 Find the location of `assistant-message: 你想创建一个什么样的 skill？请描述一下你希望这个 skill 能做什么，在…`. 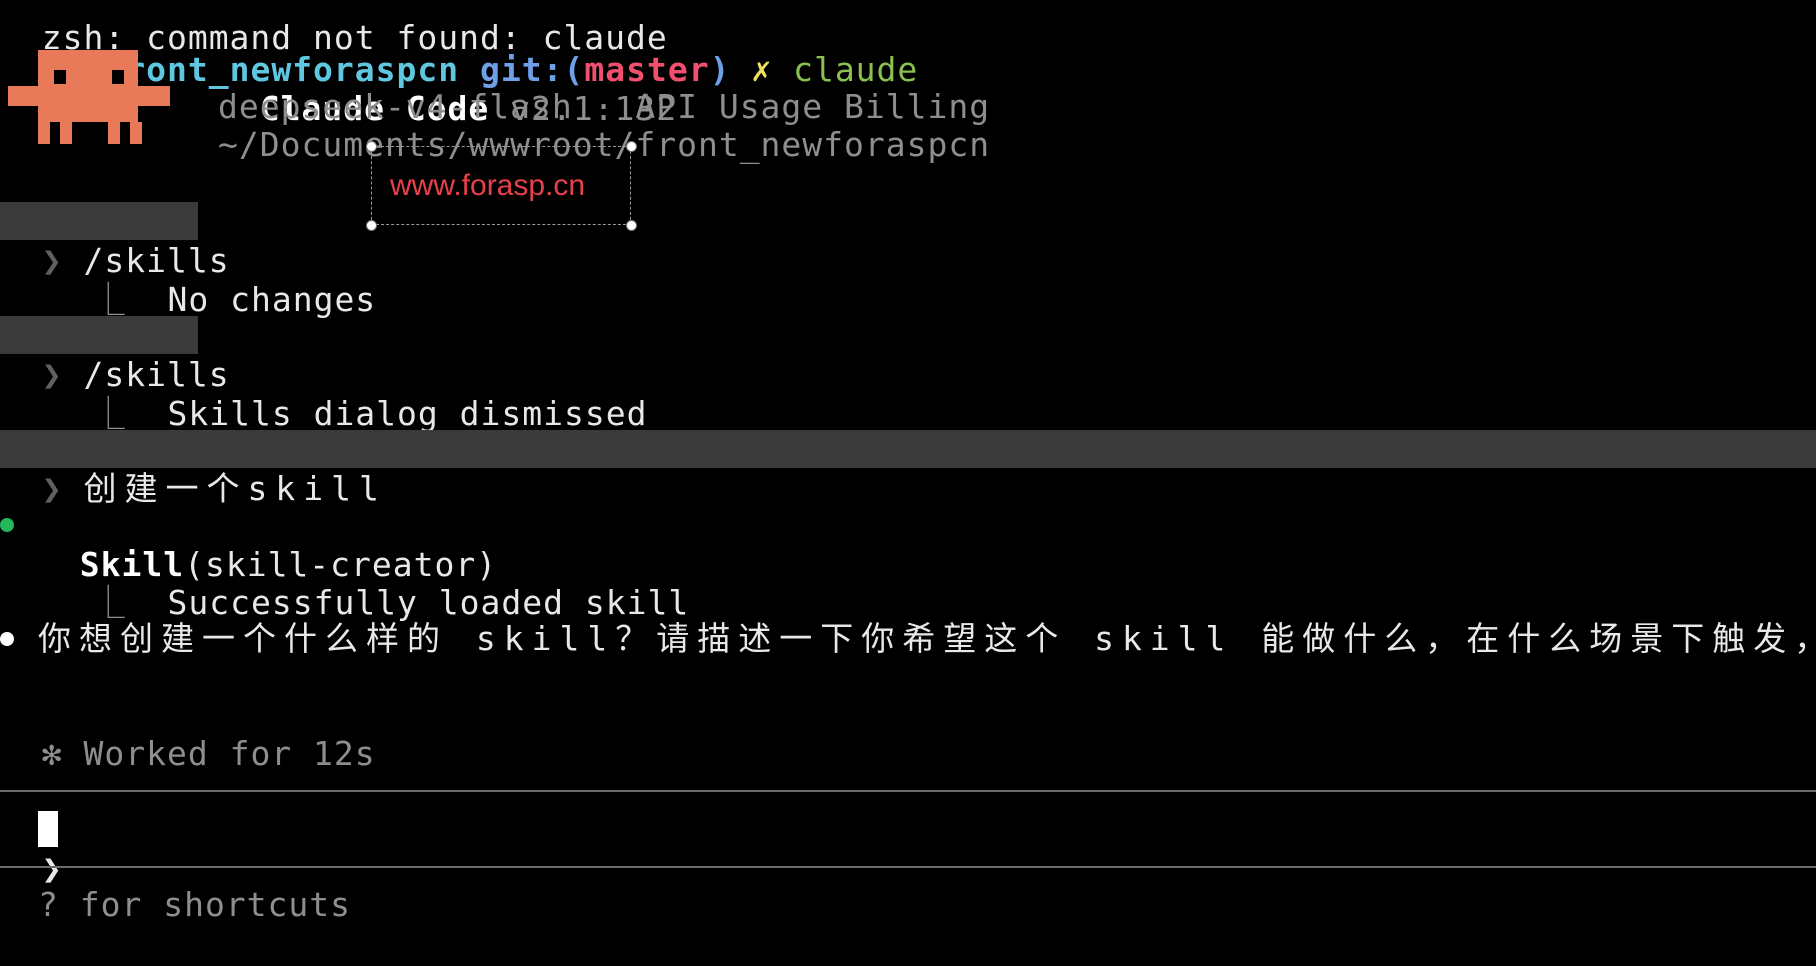

assistant-message: 你想创建一个什么样的 skill？请描述一下你希望这个 skill 能做什么，在… is located at coordinates (927, 638).